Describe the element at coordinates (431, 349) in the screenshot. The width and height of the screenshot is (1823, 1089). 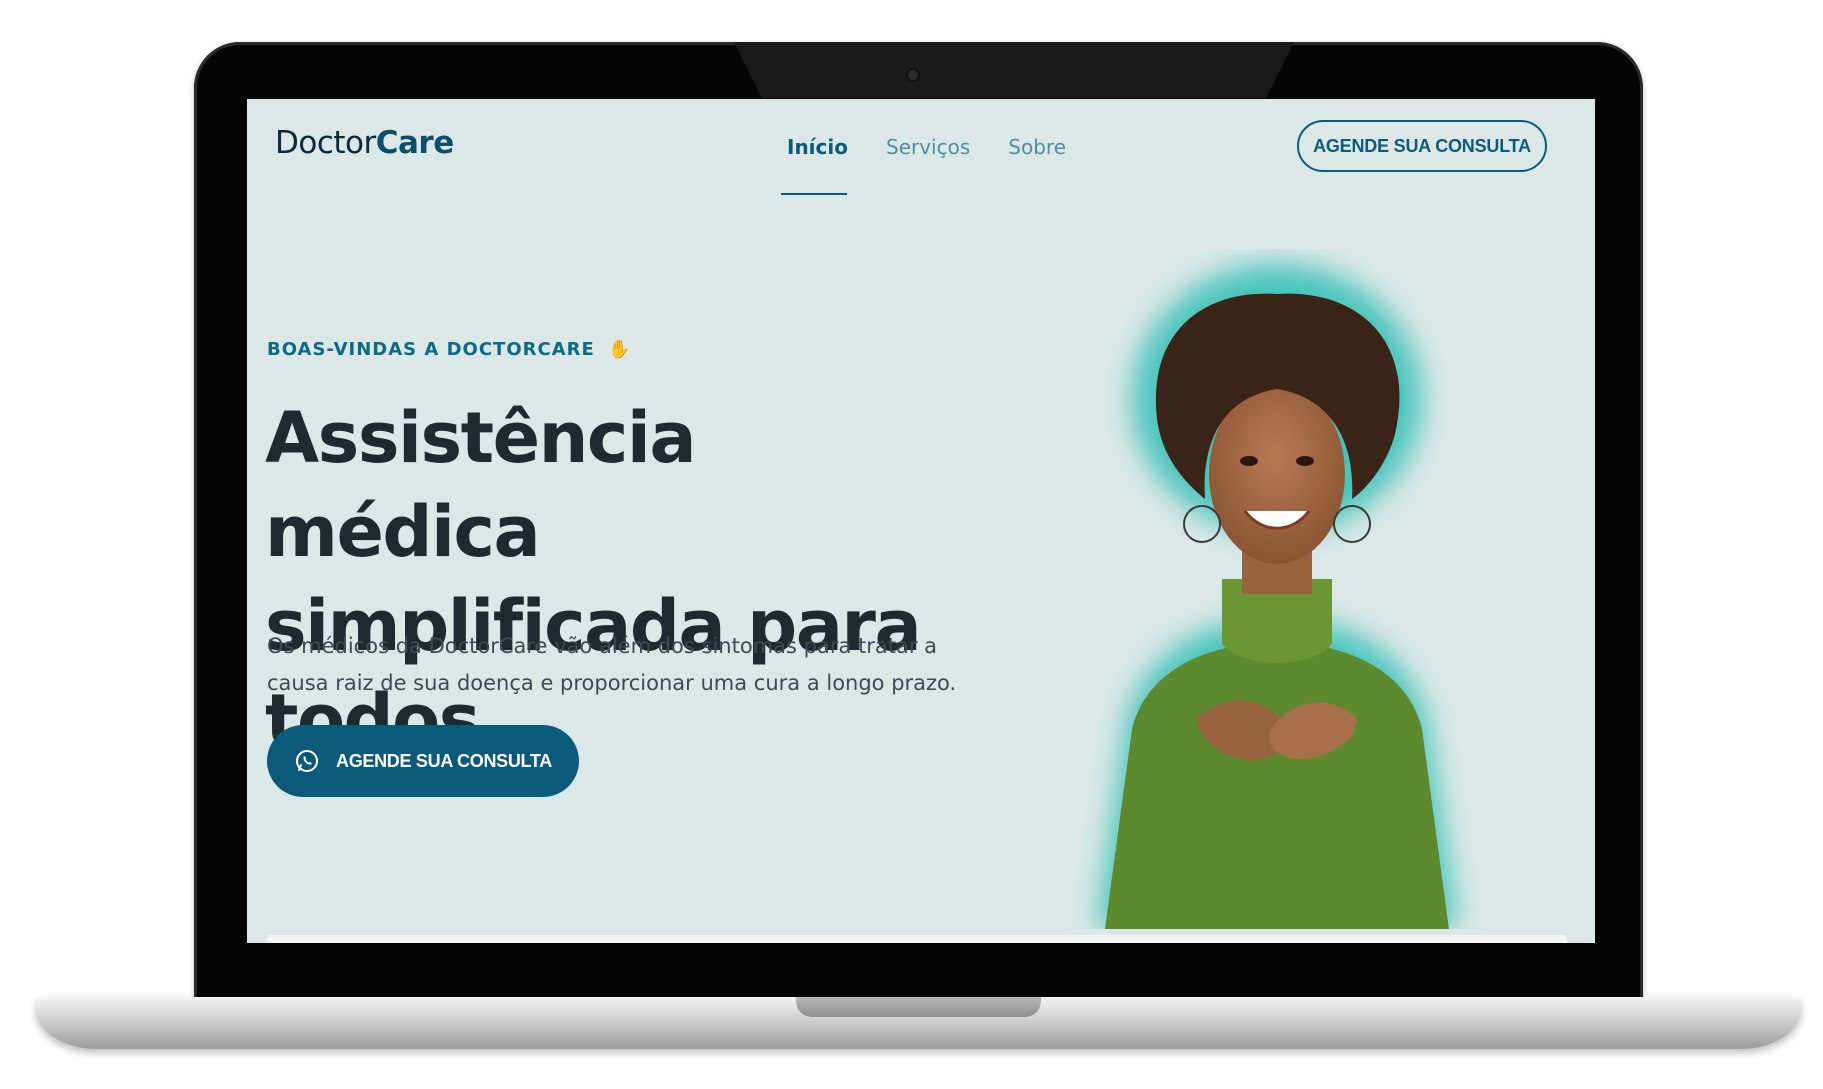
I see `hero-eyebrow-text: BOAS-VINDAS A DOCTORCARE` at that location.